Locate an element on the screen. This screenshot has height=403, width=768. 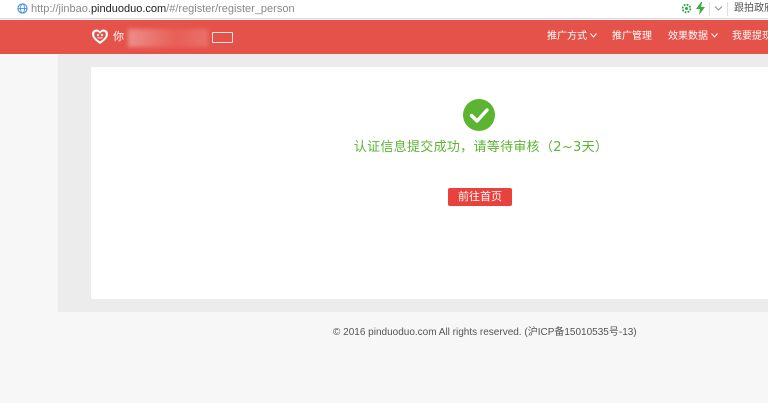
url-path: /#/register/register_person is located at coordinates (230, 9).